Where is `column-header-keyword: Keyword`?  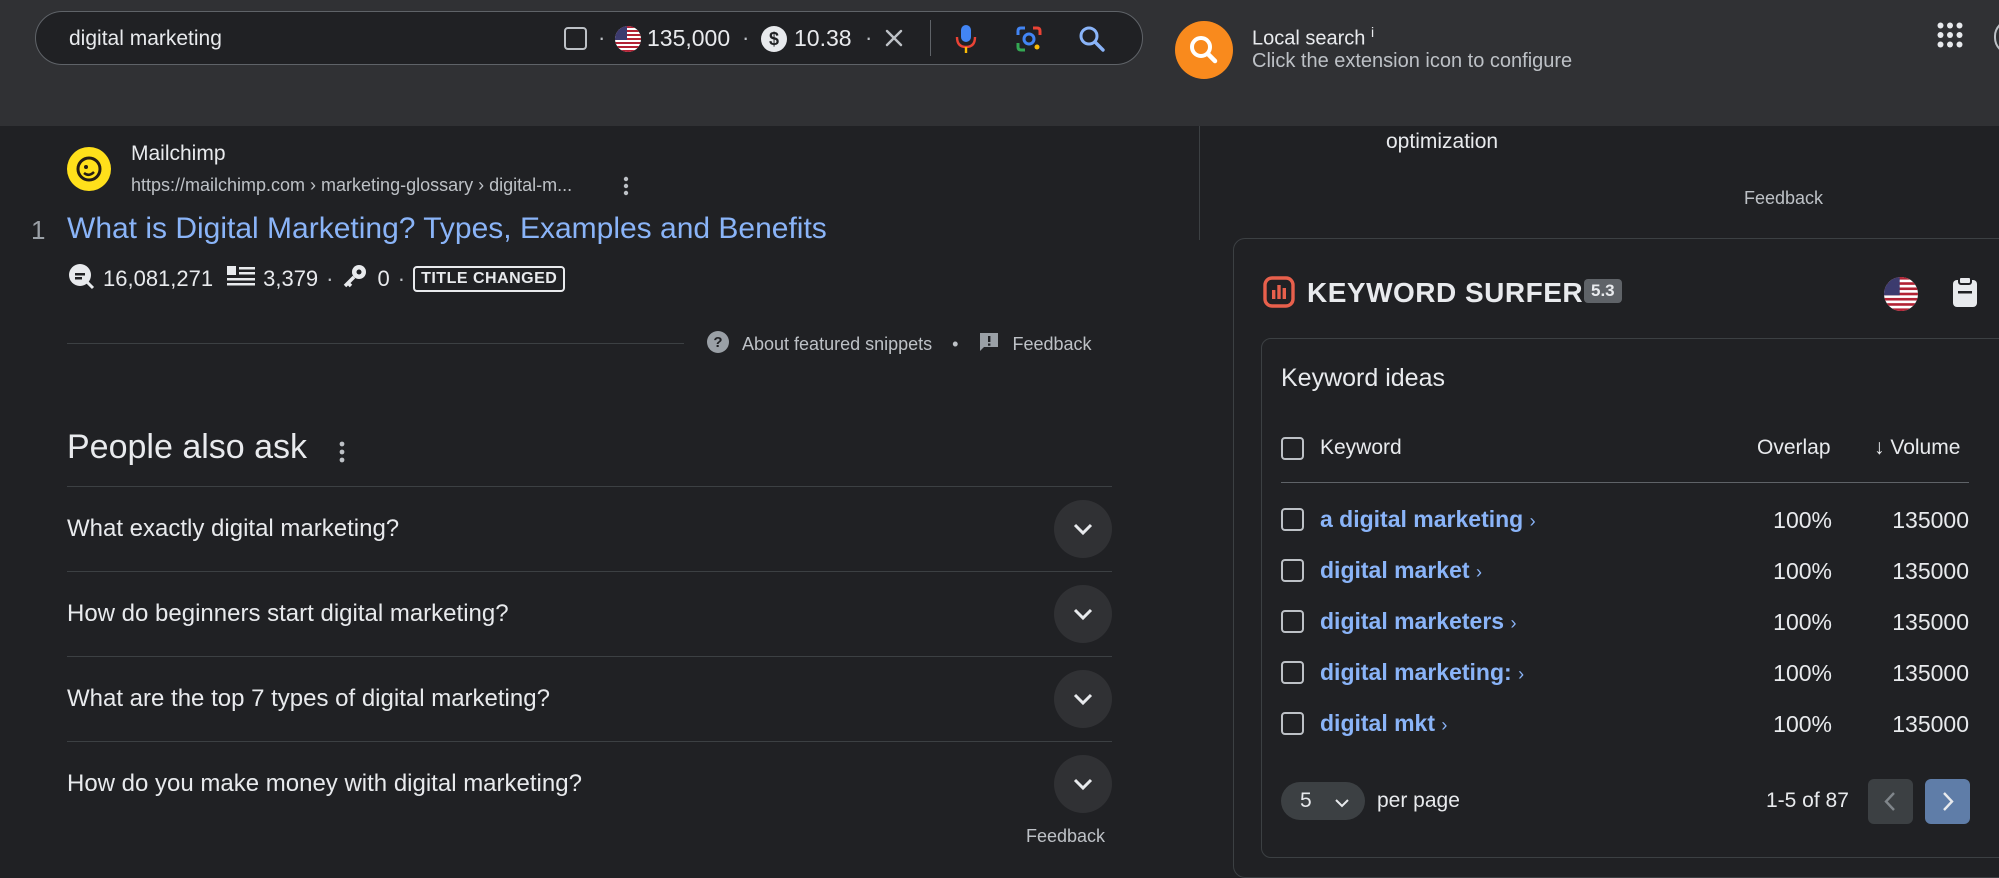
column-header-keyword: Keyword is located at coordinates (1361, 448).